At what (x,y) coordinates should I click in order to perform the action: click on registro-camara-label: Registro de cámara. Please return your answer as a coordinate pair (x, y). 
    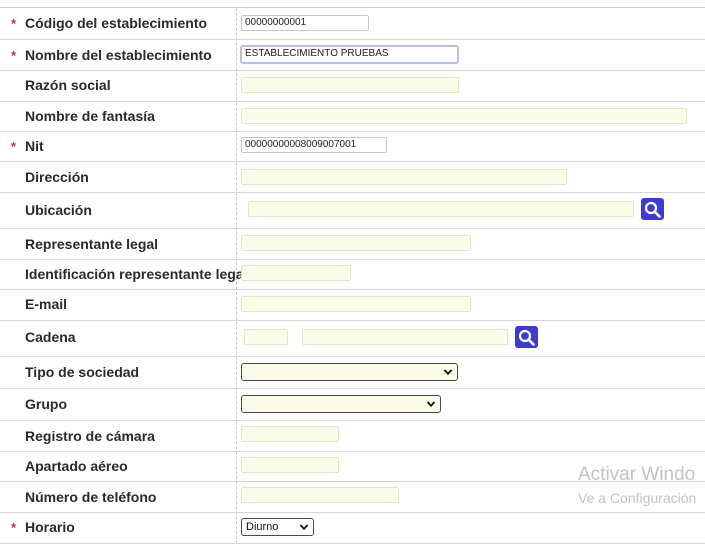
    Looking at the image, I should click on (90, 436).